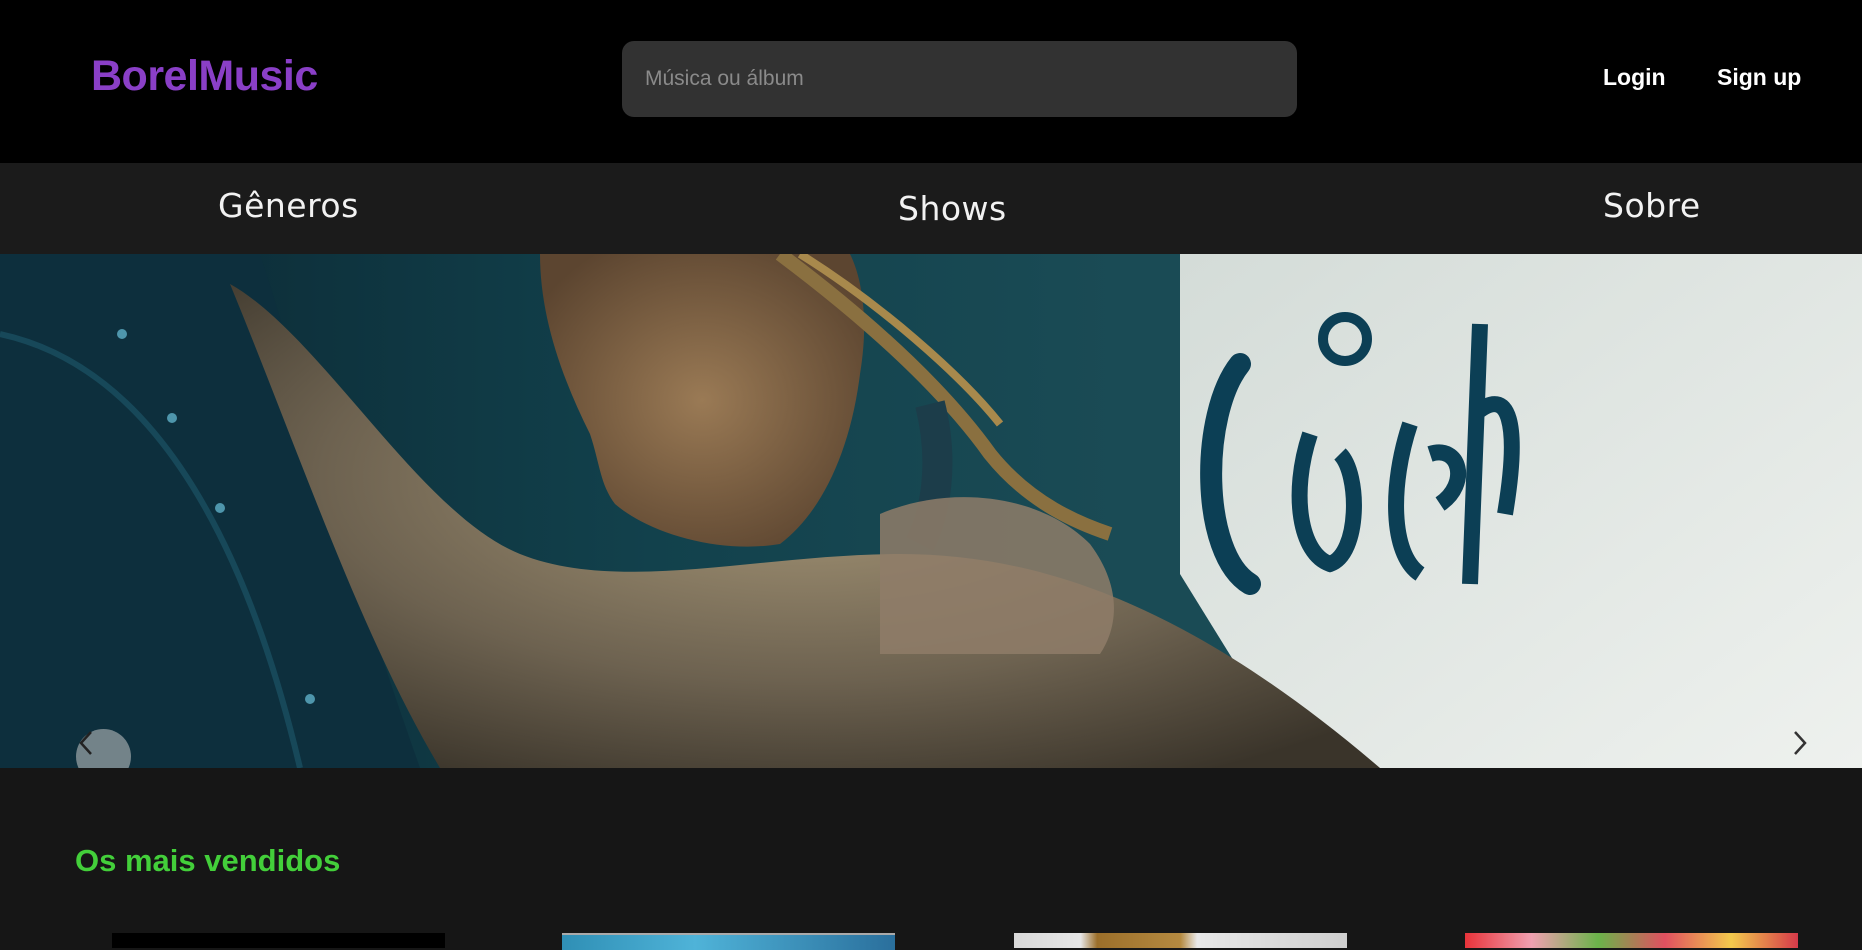 Image resolution: width=1862 pixels, height=950 pixels. Describe the element at coordinates (85, 743) in the screenshot. I see `chevron-left-icon` at that location.